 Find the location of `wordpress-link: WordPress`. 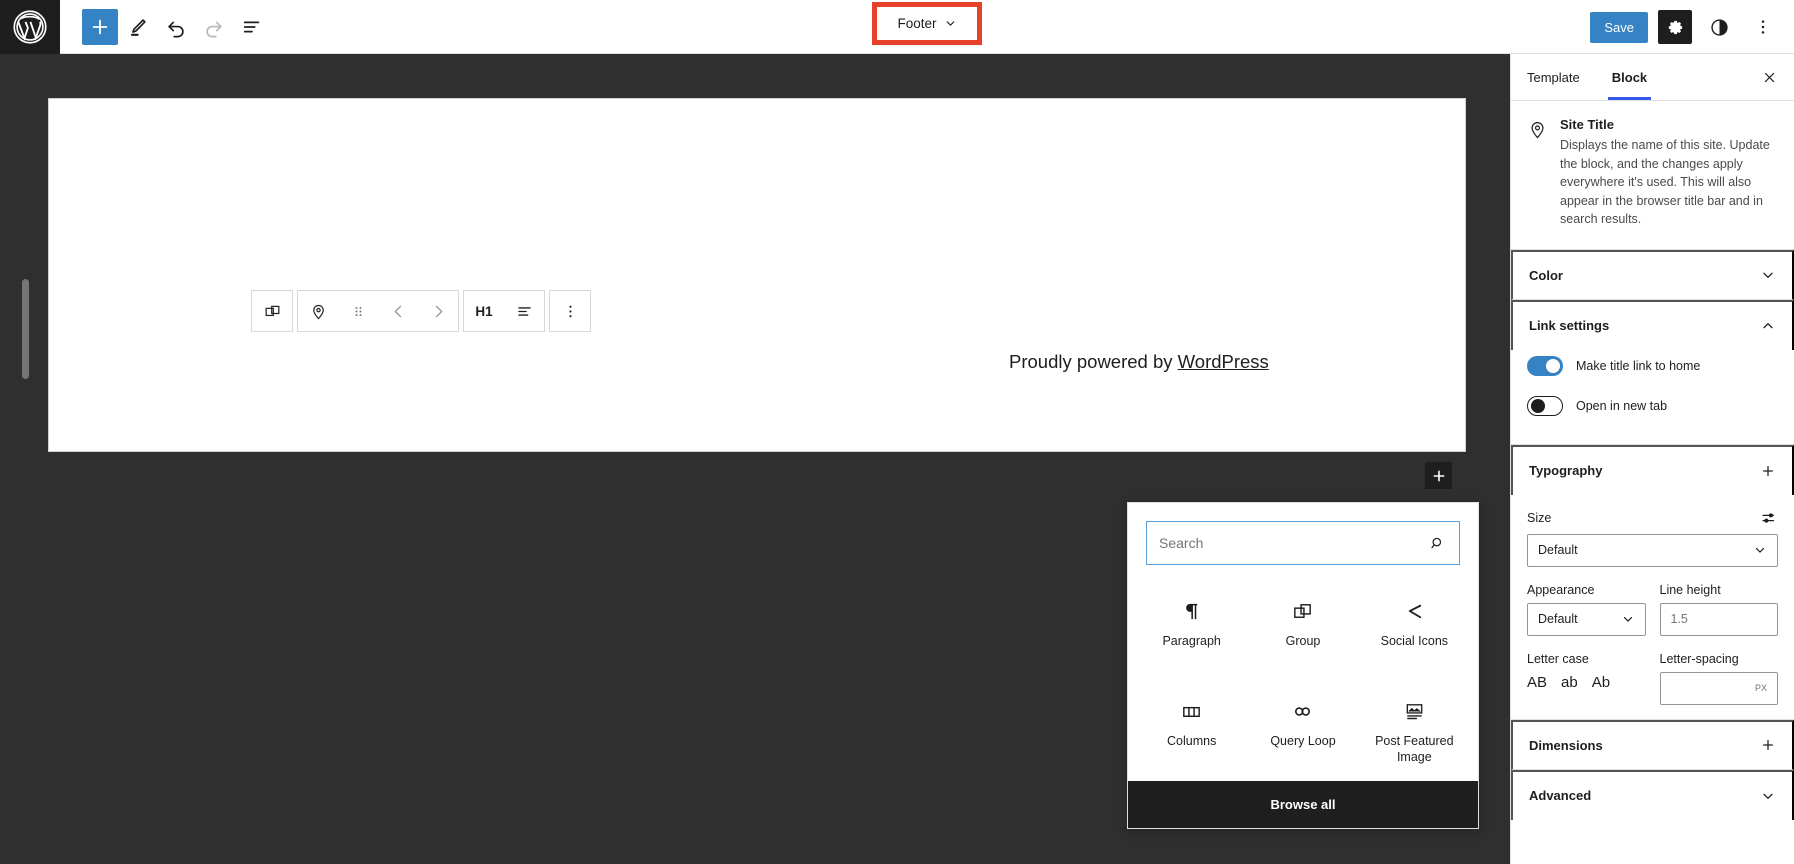

wordpress-link: WordPress is located at coordinates (1223, 361).